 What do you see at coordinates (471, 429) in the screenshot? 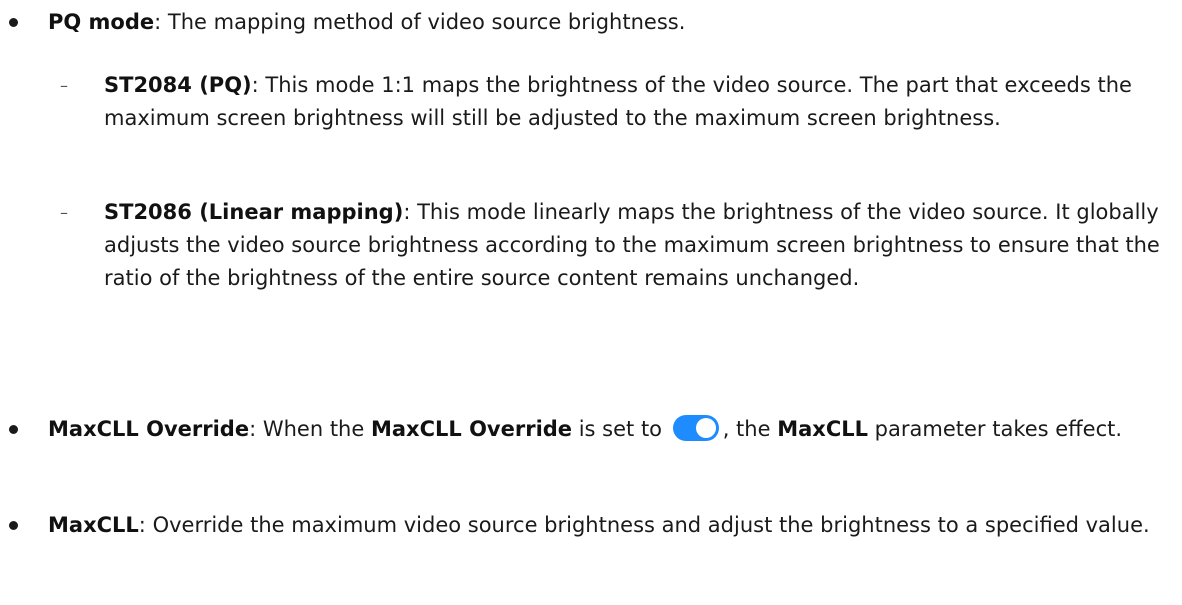
I see `inline-term-maxcll-override: MaxCLL Override` at bounding box center [471, 429].